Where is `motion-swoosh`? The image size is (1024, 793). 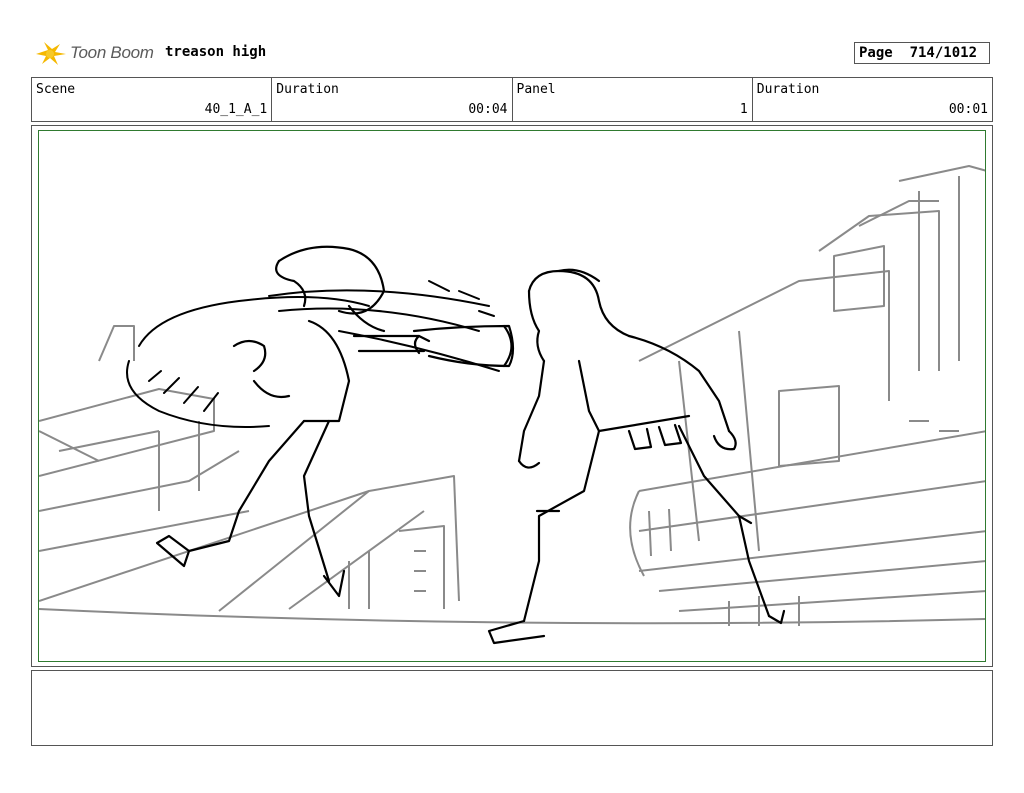
motion-swoosh is located at coordinates (313, 354).